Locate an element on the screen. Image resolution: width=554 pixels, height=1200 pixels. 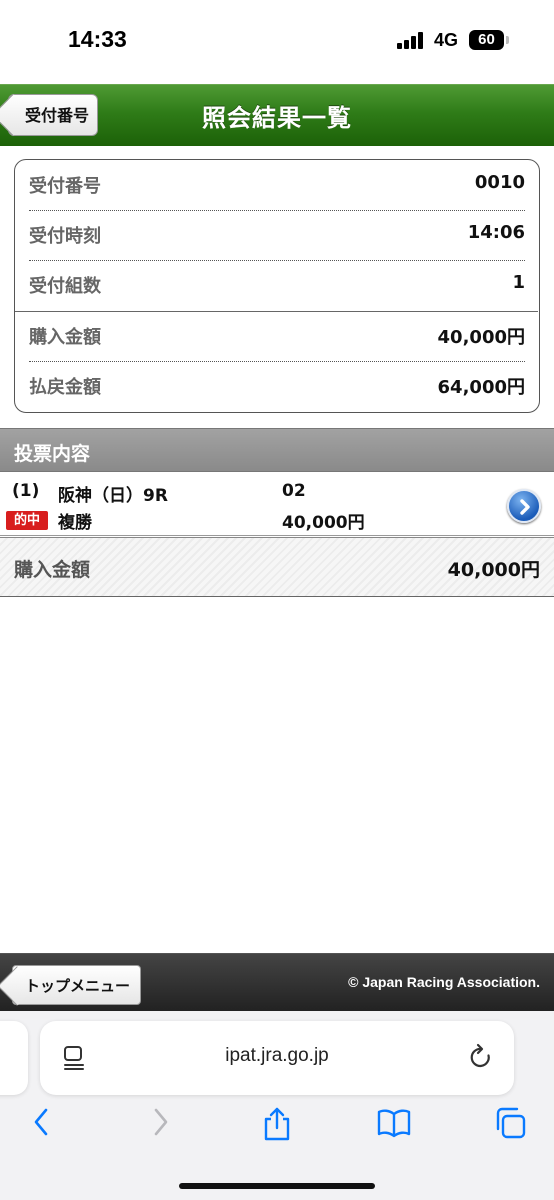
signal-icon is located at coordinates (412, 40).